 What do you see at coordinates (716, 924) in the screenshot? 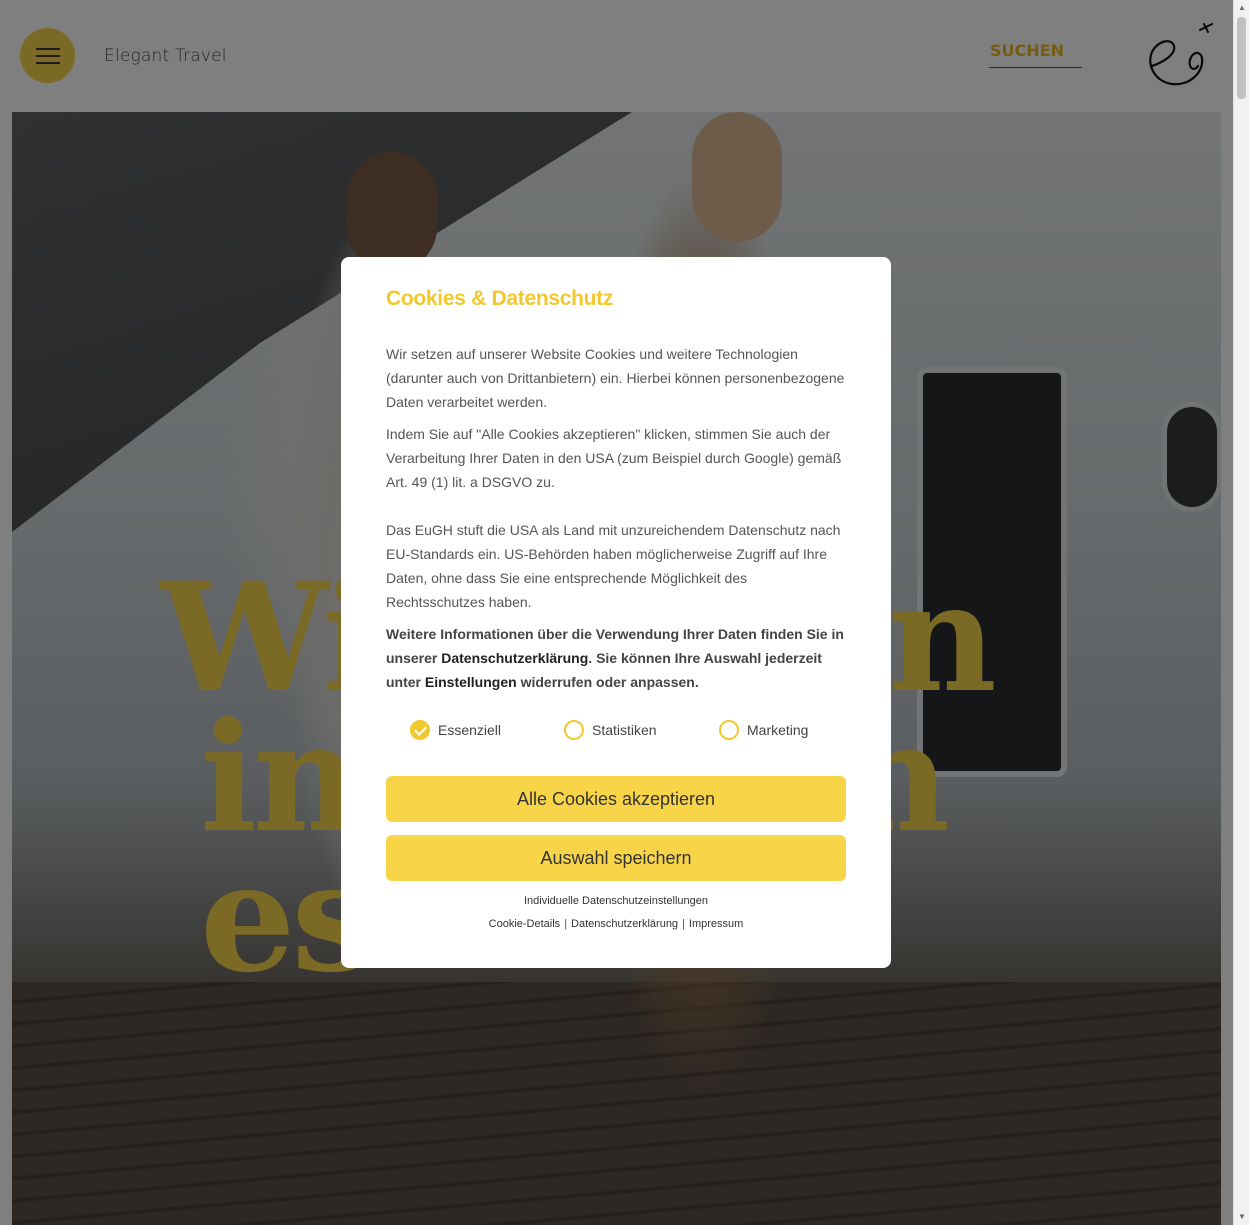
I see `imprint-link: Impressum` at bounding box center [716, 924].